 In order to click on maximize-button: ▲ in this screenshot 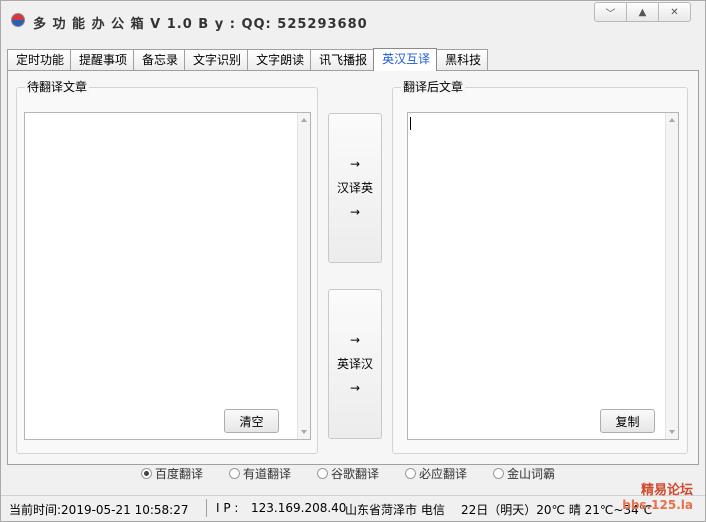, I will do `click(642, 12)`.